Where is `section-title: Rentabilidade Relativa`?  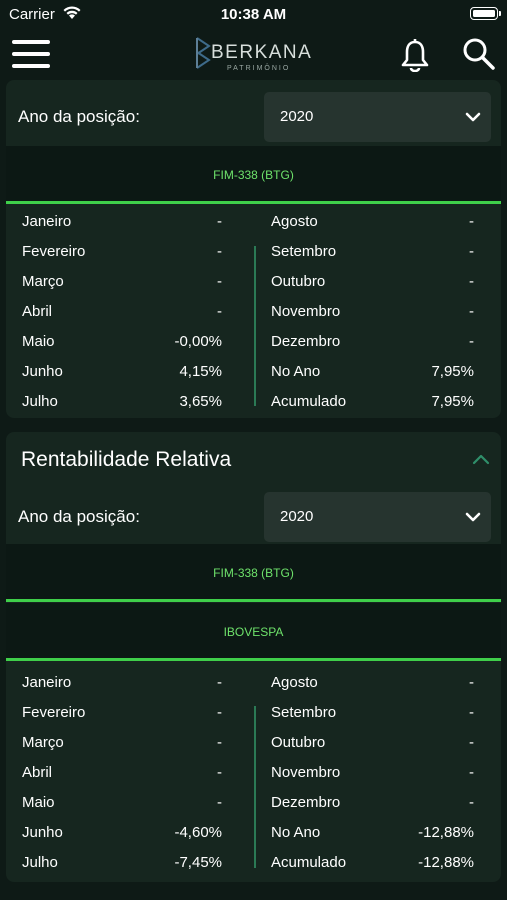
section-title: Rentabilidade Relativa is located at coordinates (126, 459).